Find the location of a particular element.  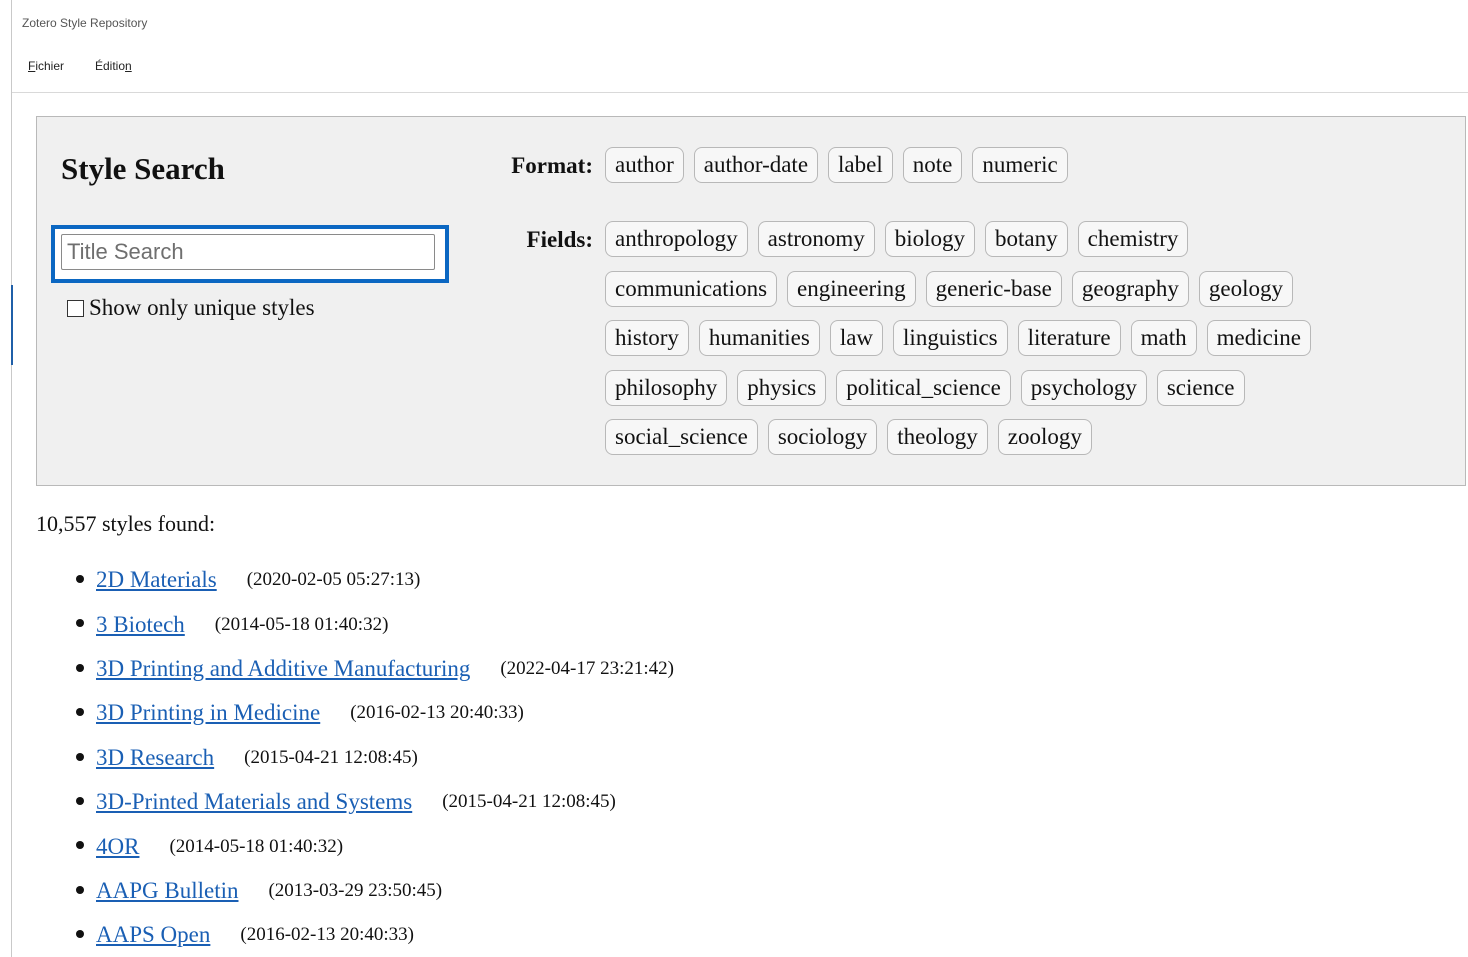

style-updated-date: (2020-02-05 05:27:13) is located at coordinates (333, 580).